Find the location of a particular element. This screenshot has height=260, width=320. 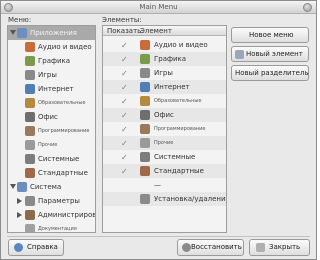

close-icon is located at coordinates (260, 247).